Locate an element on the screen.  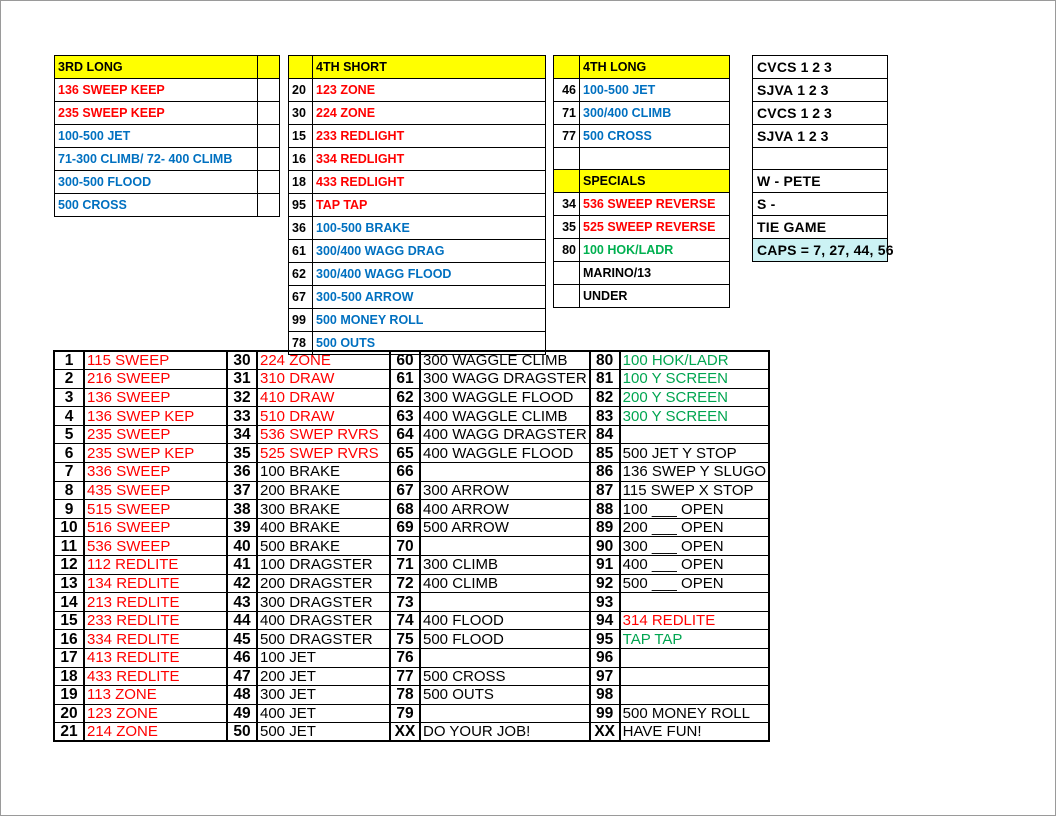
play-name: 71-300 CLIMB/ 72- 400 CLIMB is located at coordinates (156, 159).